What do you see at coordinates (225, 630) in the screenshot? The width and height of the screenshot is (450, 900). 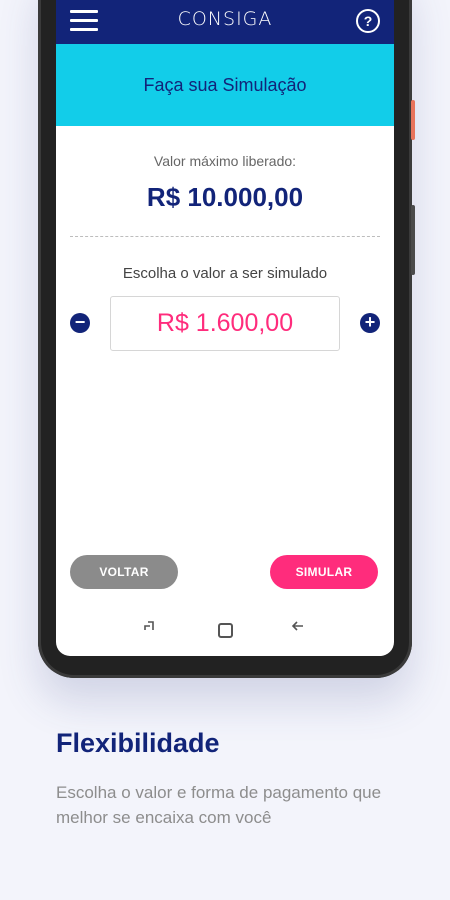 I see `home-icon` at bounding box center [225, 630].